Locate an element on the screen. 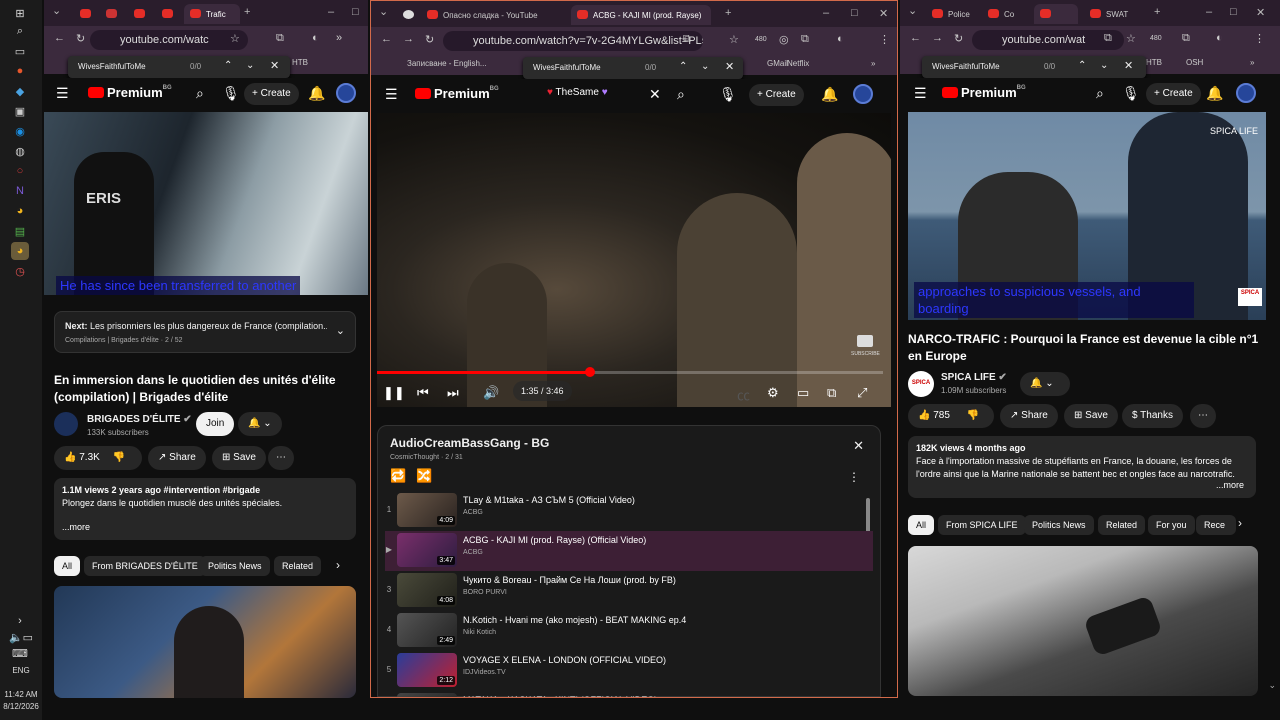 The height and width of the screenshot is (720, 1280). close-playlist-icon: ✕ is located at coordinates (858, 446).